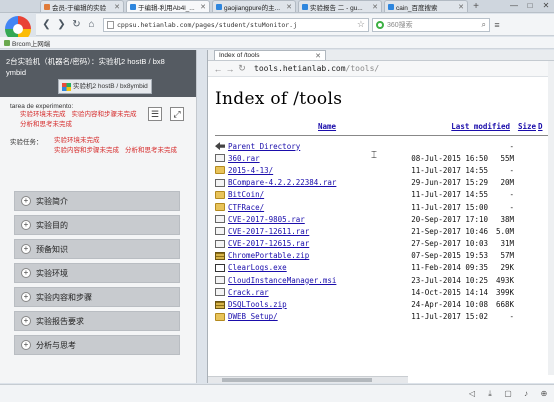 The image size is (554, 402). I want to click on exp-link-analysis: 分析和思考未完成, so click(46, 124).